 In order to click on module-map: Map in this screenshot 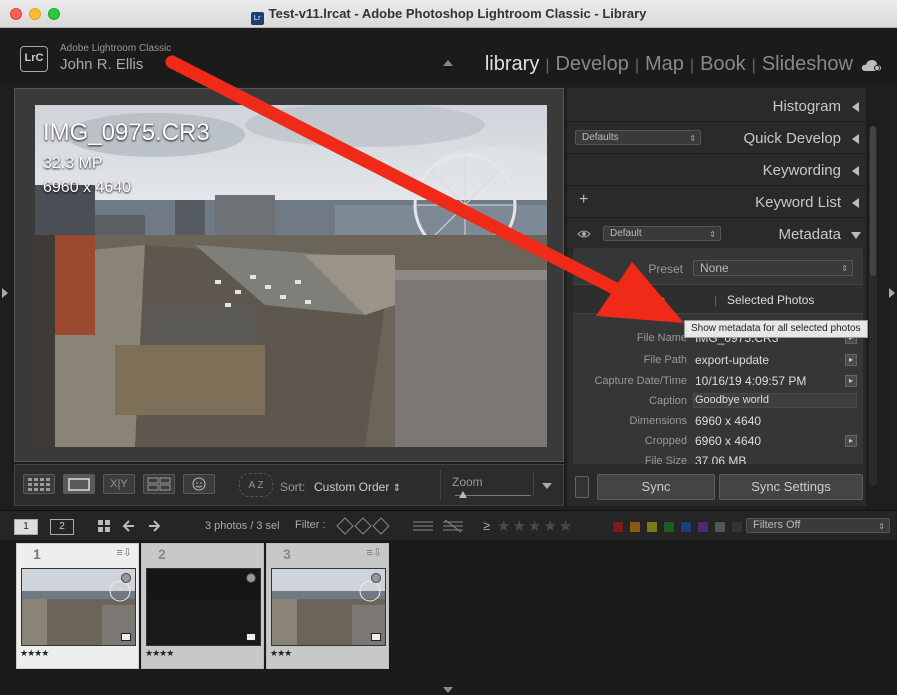, I will do `click(664, 64)`.